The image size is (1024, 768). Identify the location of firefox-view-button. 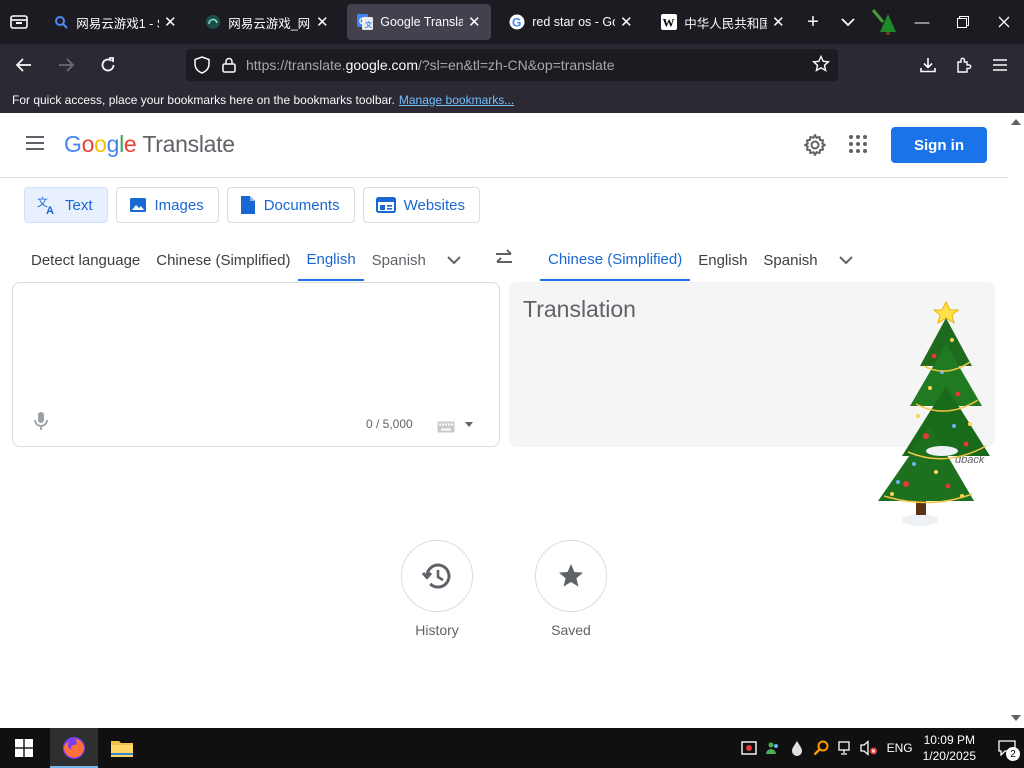
(18, 22).